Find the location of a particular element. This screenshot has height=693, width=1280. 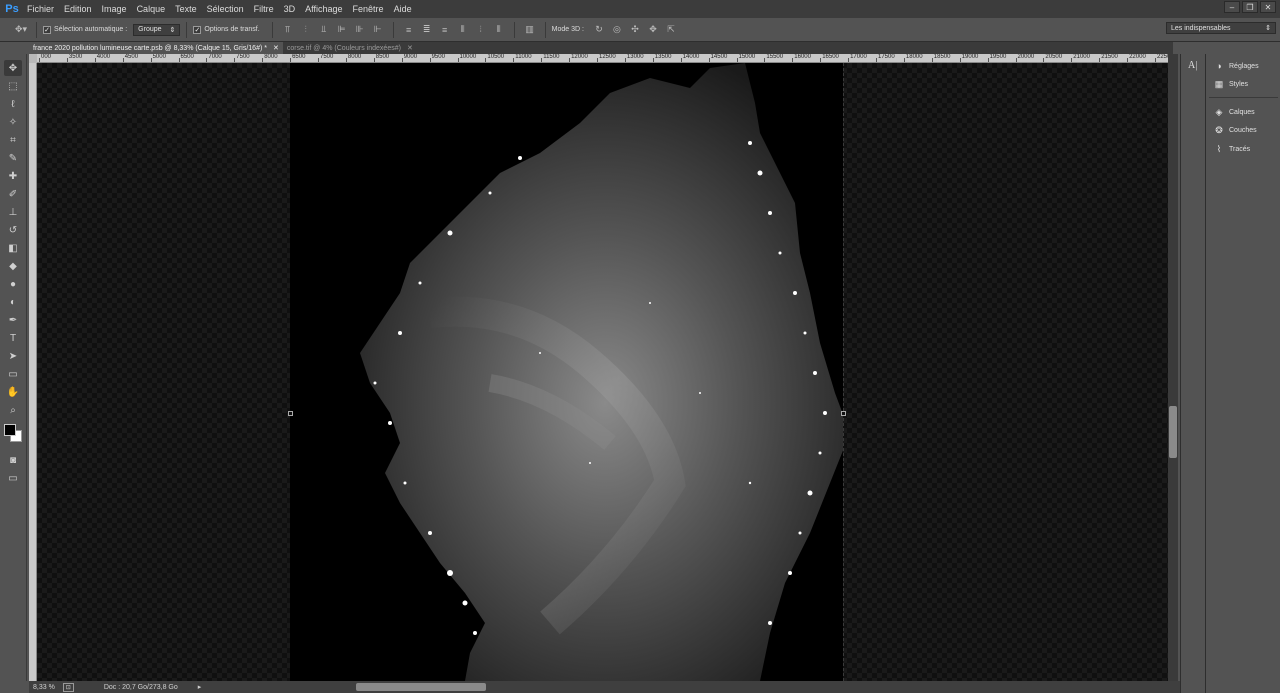

workspace-select: Les indispensables ⇕ is located at coordinates (1221, 28).